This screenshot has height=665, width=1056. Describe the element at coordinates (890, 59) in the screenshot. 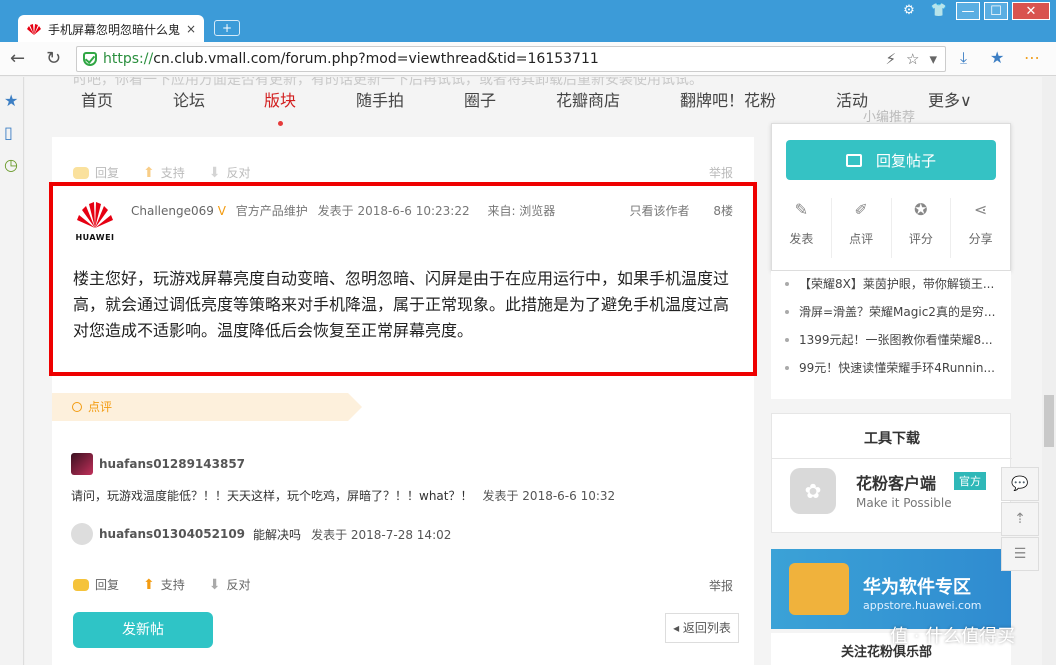

I see `lightning-icon: ⚡` at that location.